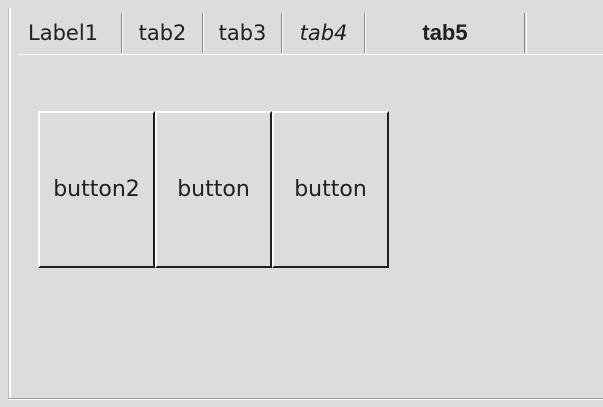 This screenshot has width=603, height=407. Describe the element at coordinates (96, 189) in the screenshot. I see `button2-button: button2` at that location.